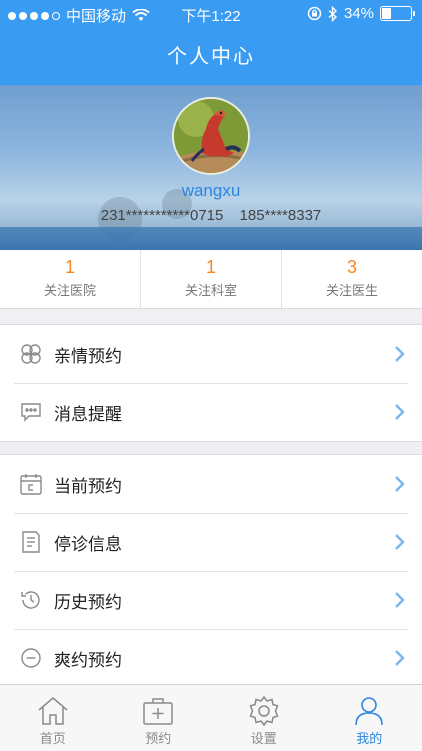 The image size is (422, 751). I want to click on stat-label: 关注科室, so click(211, 289).